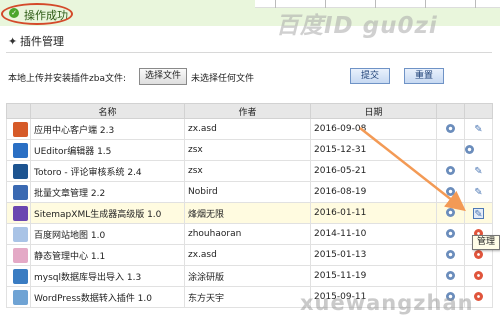 This screenshot has width=500, height=325. I want to click on choose-file-button: 选择文件, so click(163, 76).